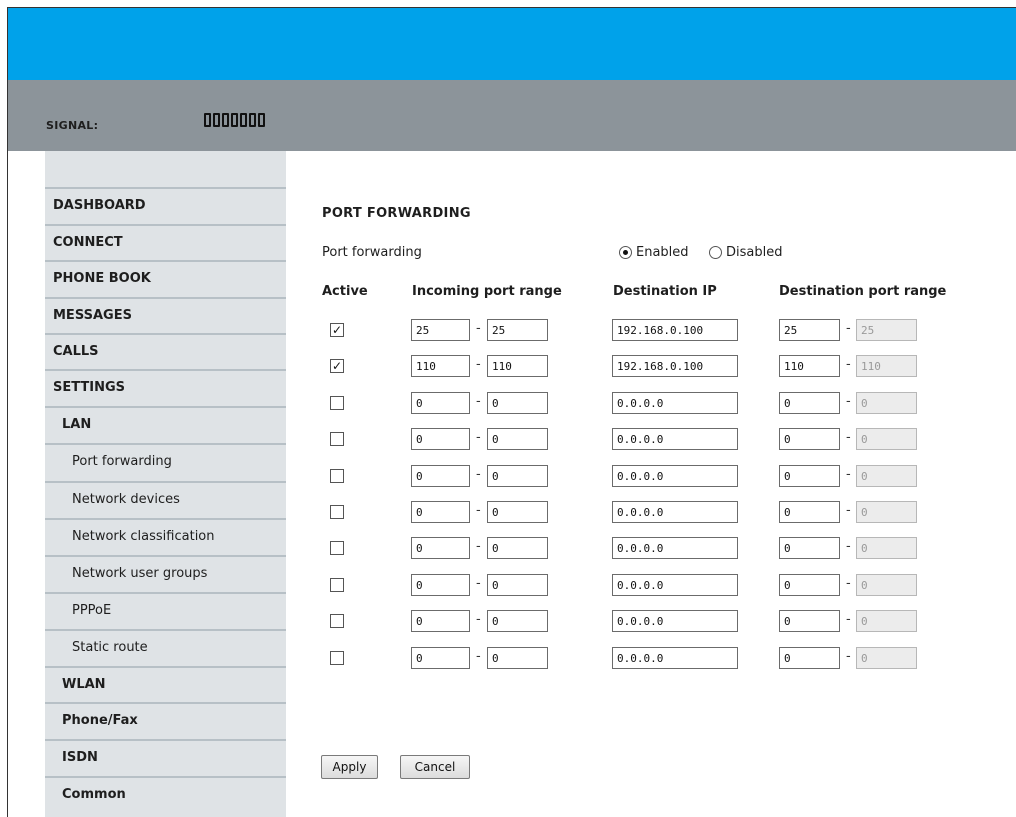 The height and width of the screenshot is (817, 1016). I want to click on sidebar-item-pppoe: PPPoE, so click(165, 610).